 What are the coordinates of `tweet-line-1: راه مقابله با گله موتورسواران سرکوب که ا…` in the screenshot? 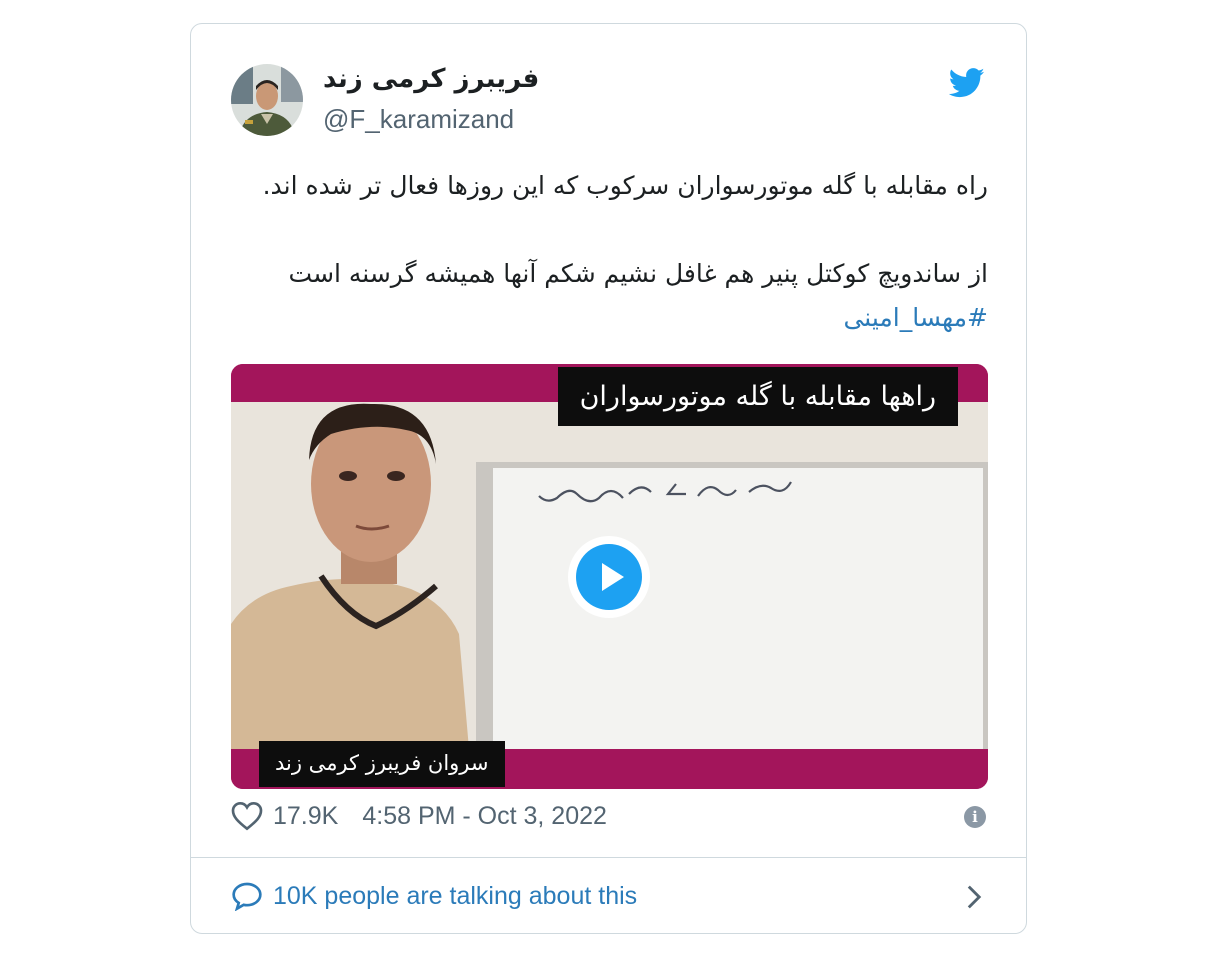 It's located at (625, 185).